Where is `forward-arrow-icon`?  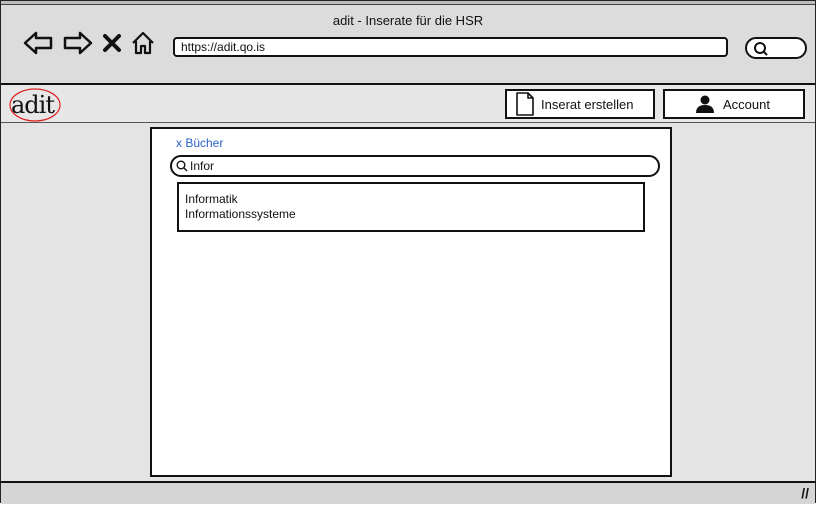 forward-arrow-icon is located at coordinates (78, 43).